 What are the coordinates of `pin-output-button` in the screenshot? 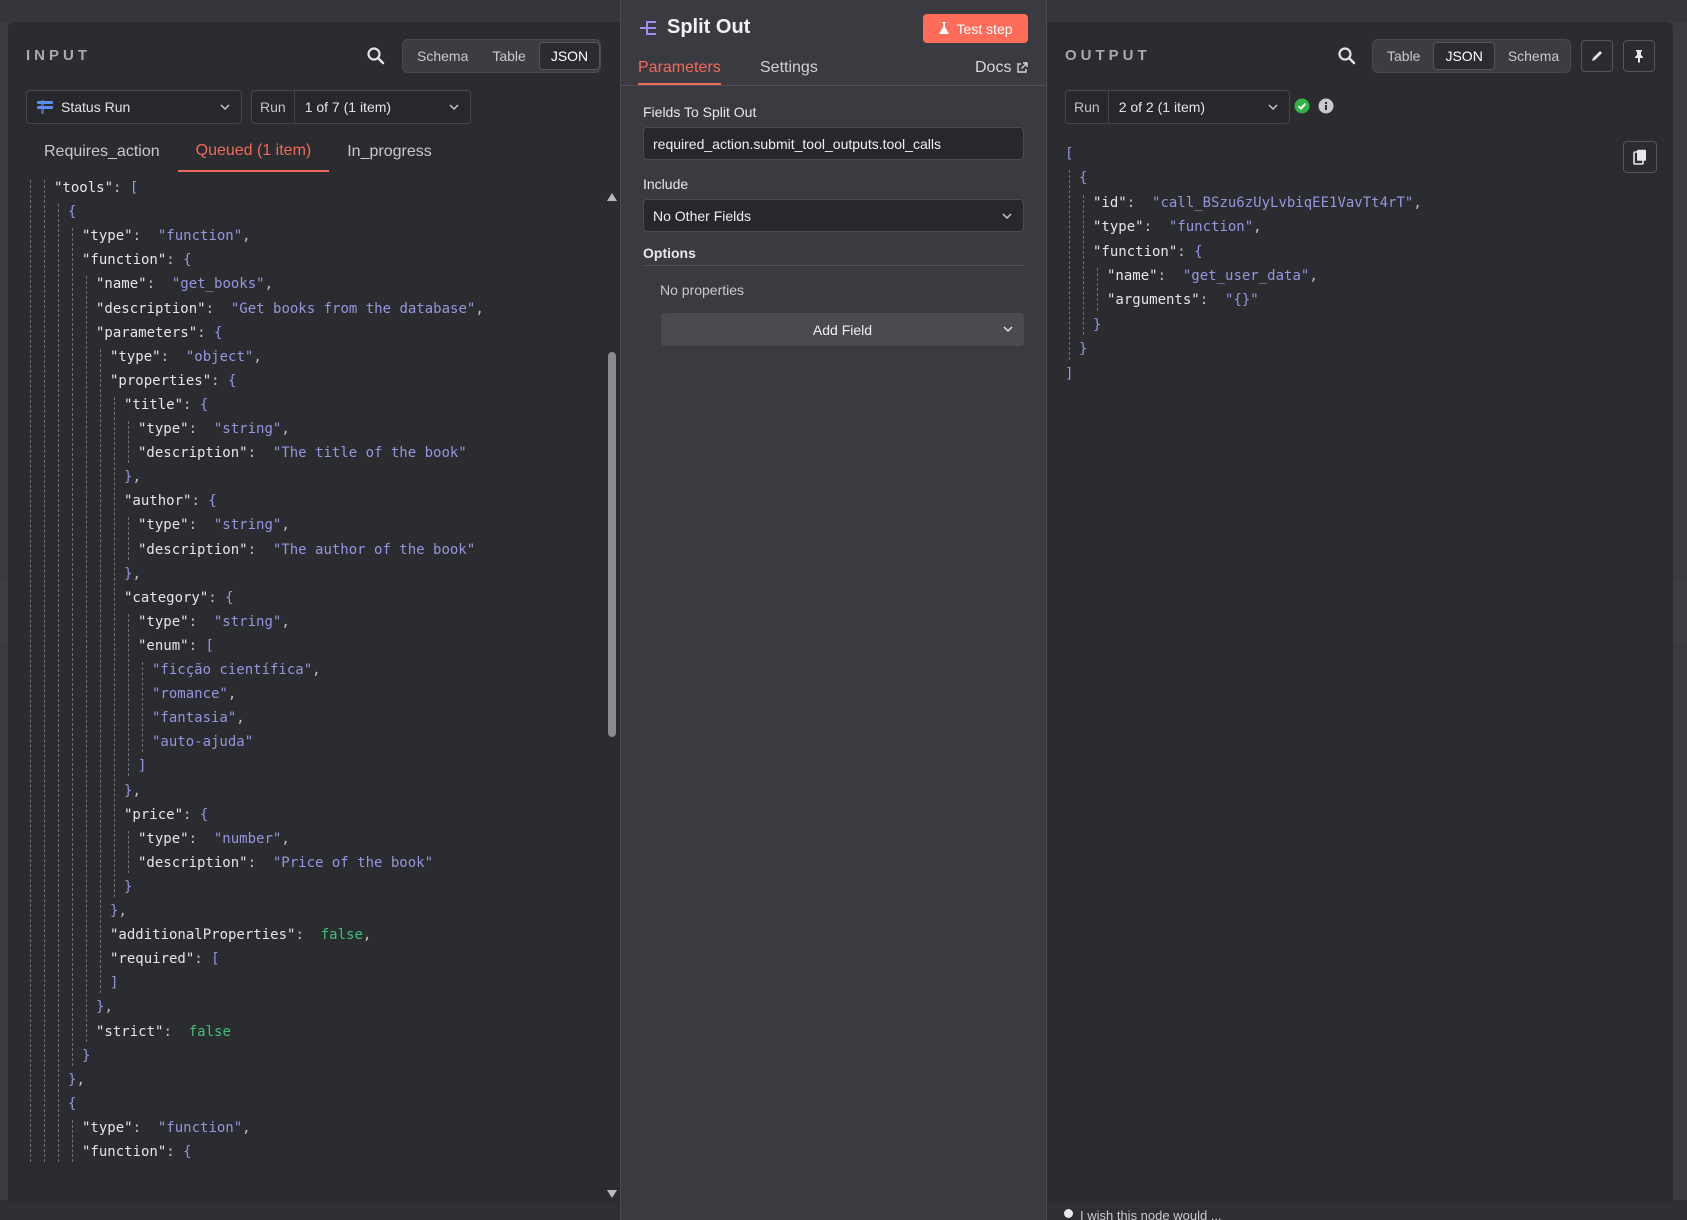 It's located at (1639, 56).